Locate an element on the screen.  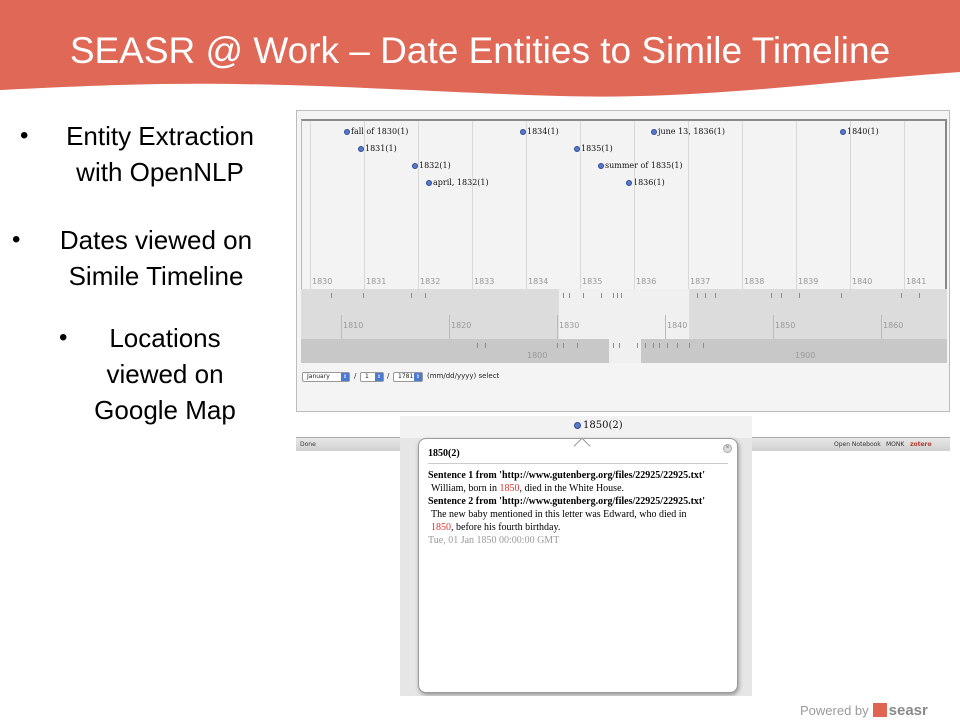
seasr-brand: seasr is located at coordinates (908, 710).